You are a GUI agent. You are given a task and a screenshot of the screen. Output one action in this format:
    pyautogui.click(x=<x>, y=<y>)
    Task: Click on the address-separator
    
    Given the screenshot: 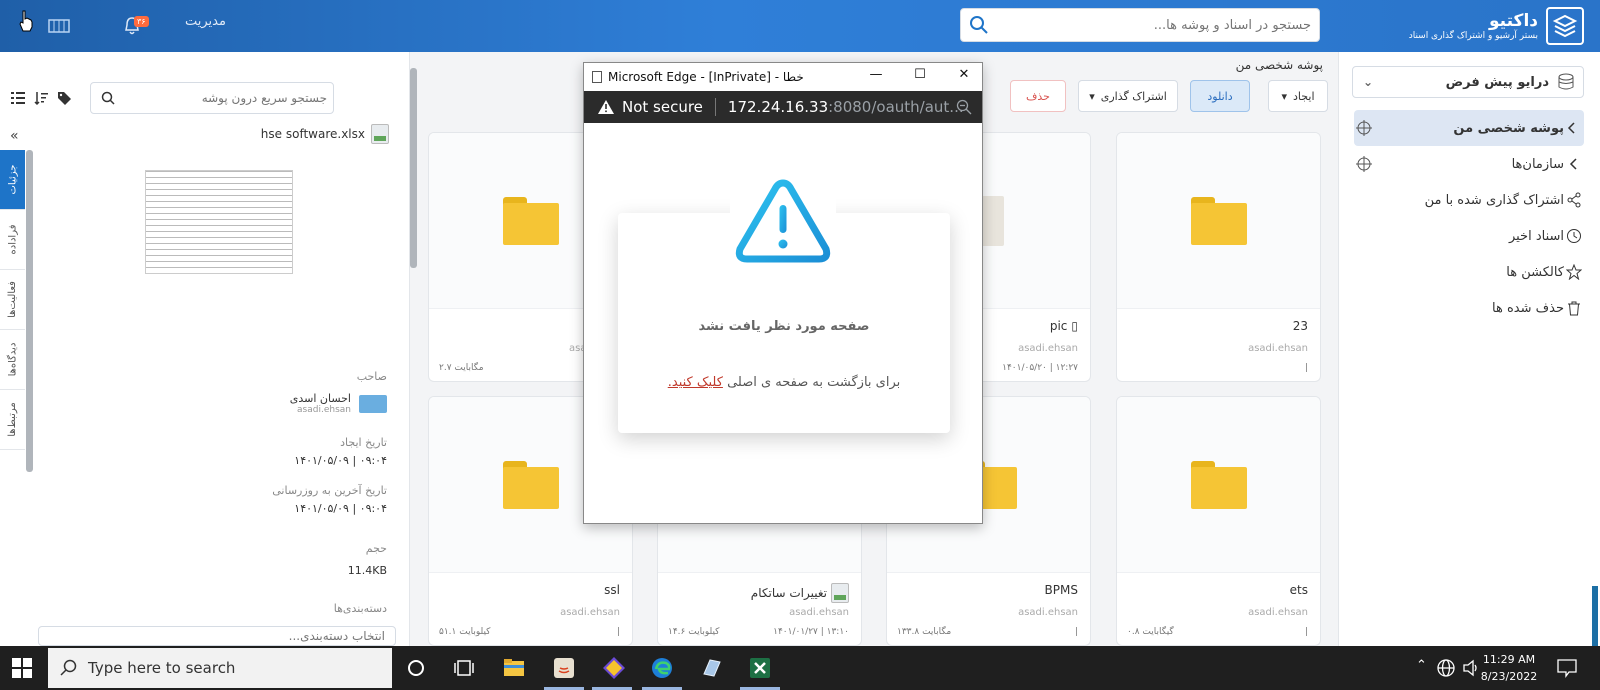 What is the action you would take?
    pyautogui.click(x=715, y=107)
    